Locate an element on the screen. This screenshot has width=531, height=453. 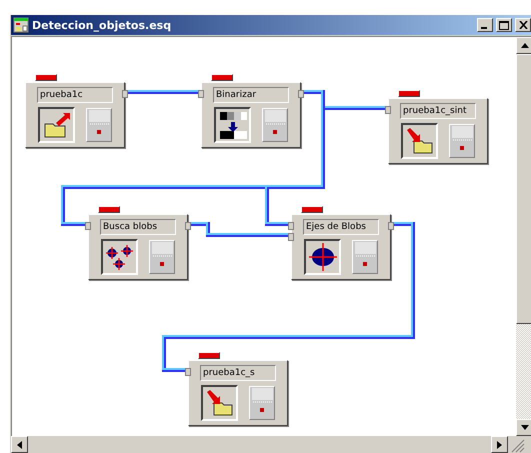
module-block: prueba1c is located at coordinates (75, 115).